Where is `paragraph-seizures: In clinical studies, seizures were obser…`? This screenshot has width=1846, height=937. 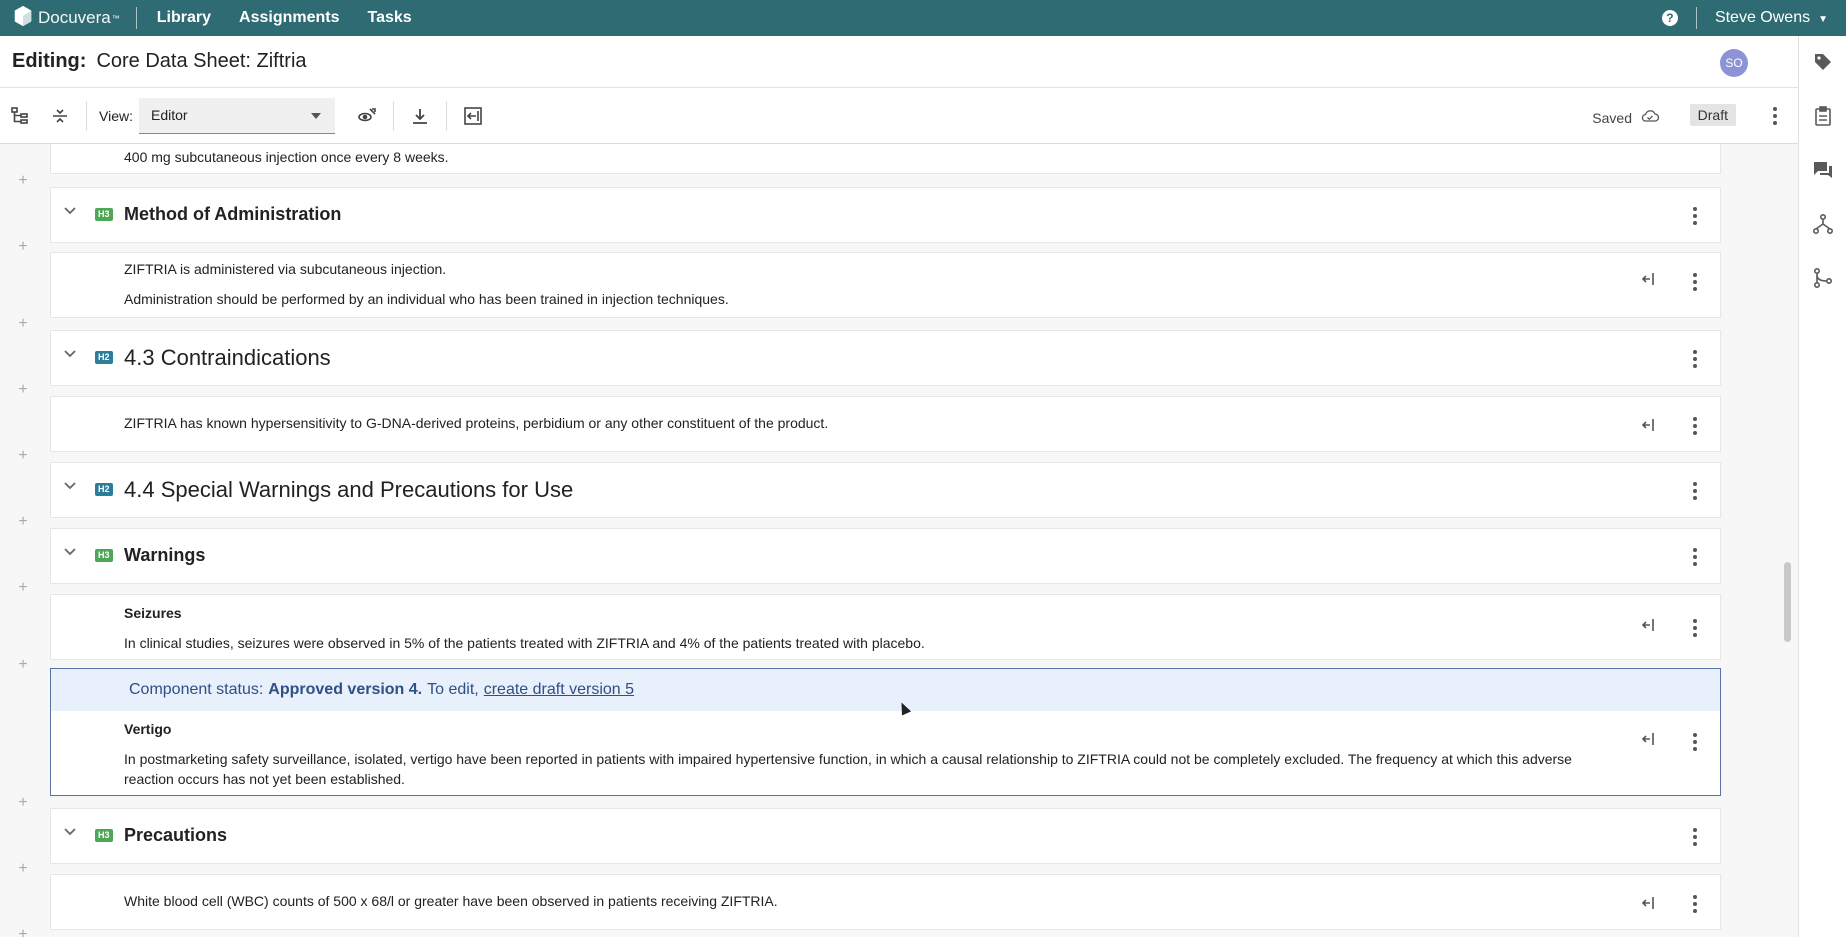
paragraph-seizures: In clinical studies, seizures were obser… is located at coordinates (524, 643).